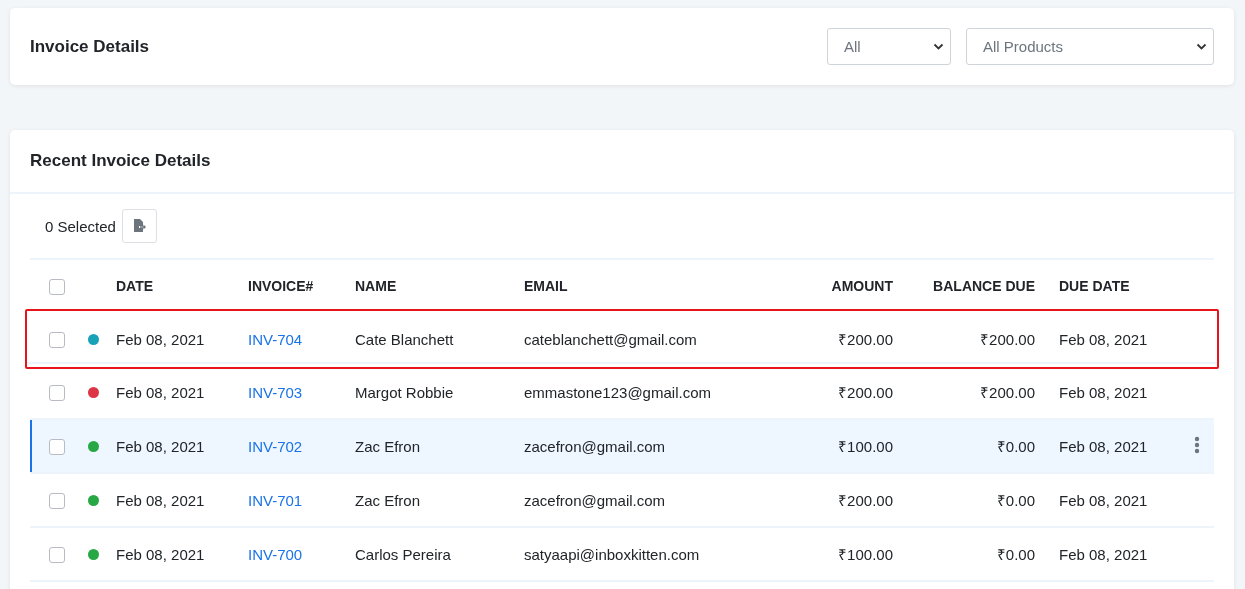 The image size is (1245, 589). What do you see at coordinates (301, 446) in the screenshot?
I see `invoice-link: INV-702` at bounding box center [301, 446].